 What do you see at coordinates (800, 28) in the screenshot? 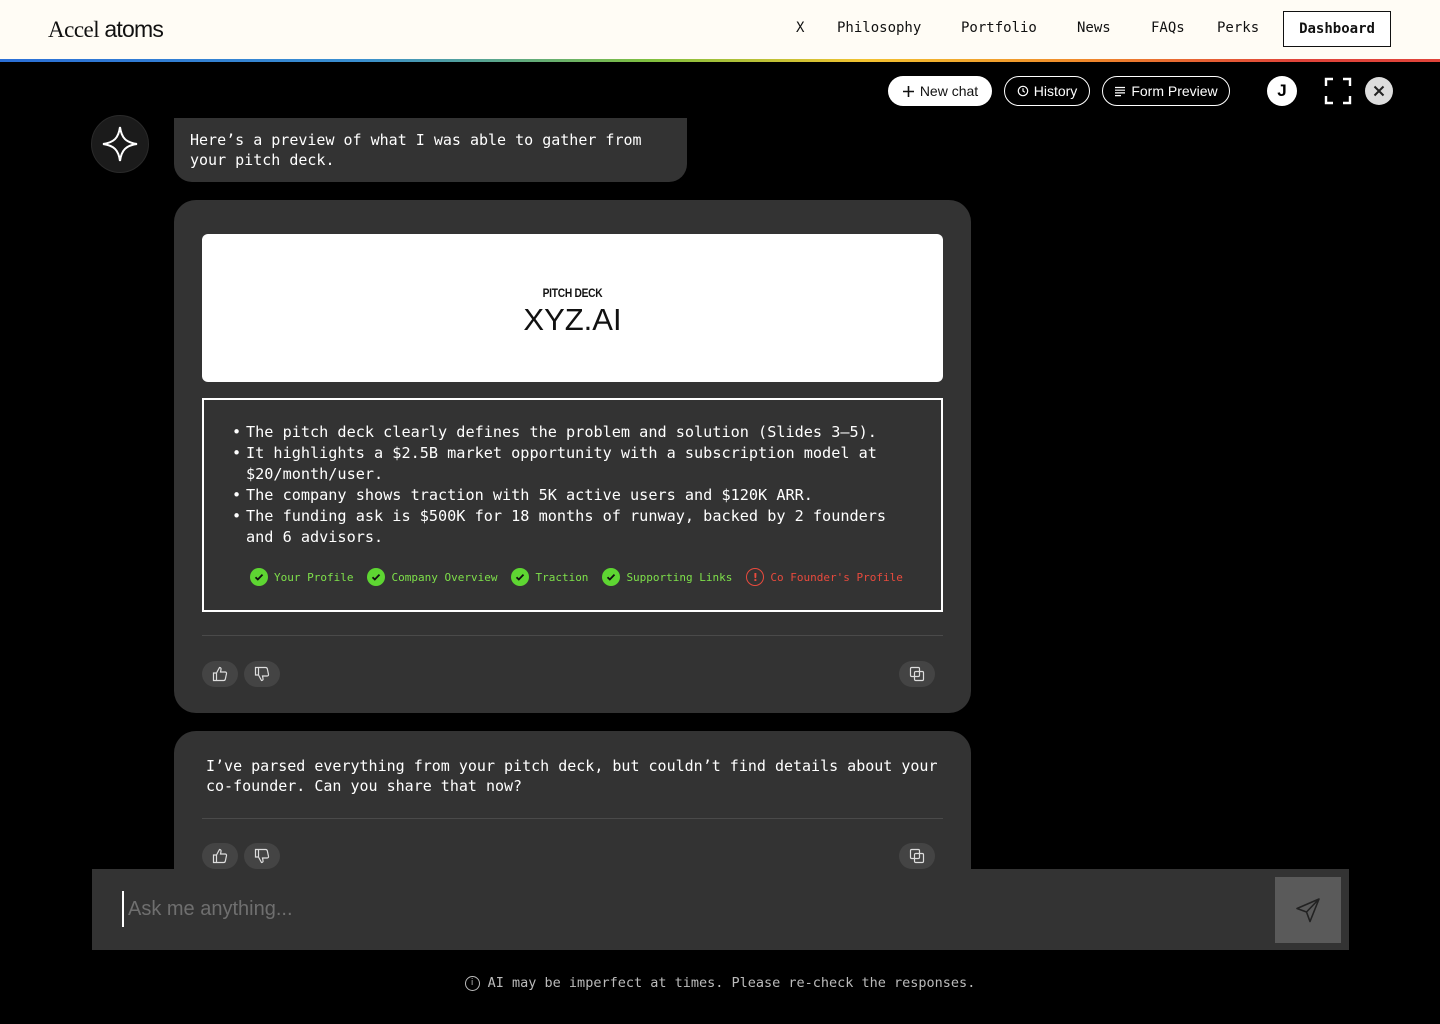
I see `nav-link-x: X` at bounding box center [800, 28].